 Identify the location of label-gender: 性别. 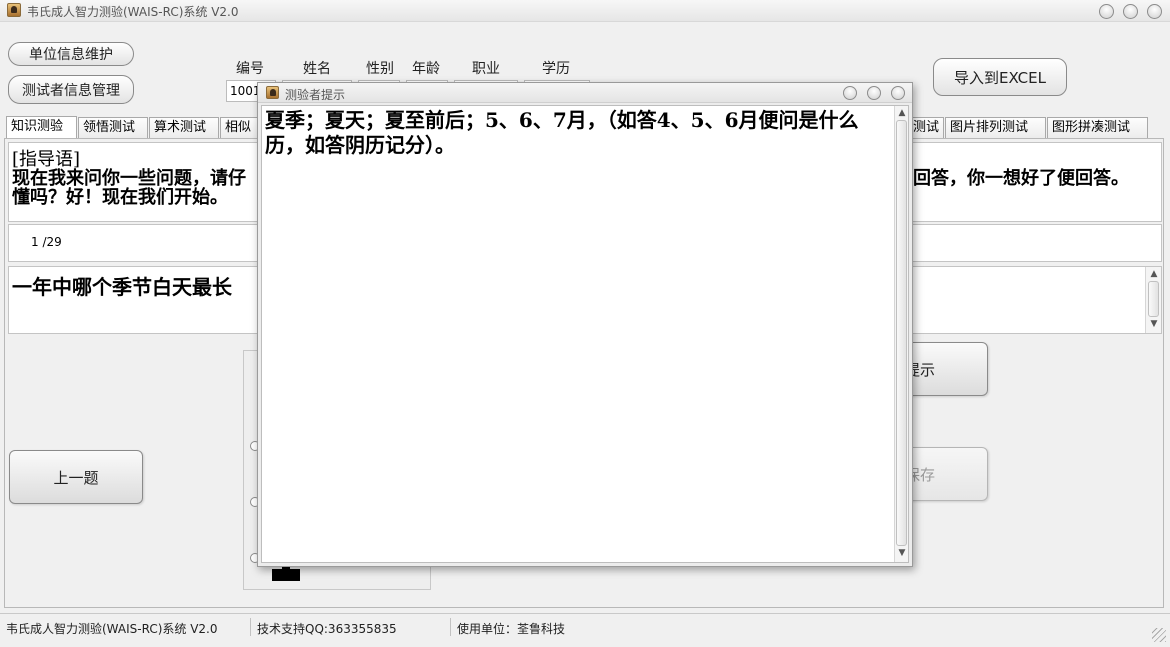
(380, 69).